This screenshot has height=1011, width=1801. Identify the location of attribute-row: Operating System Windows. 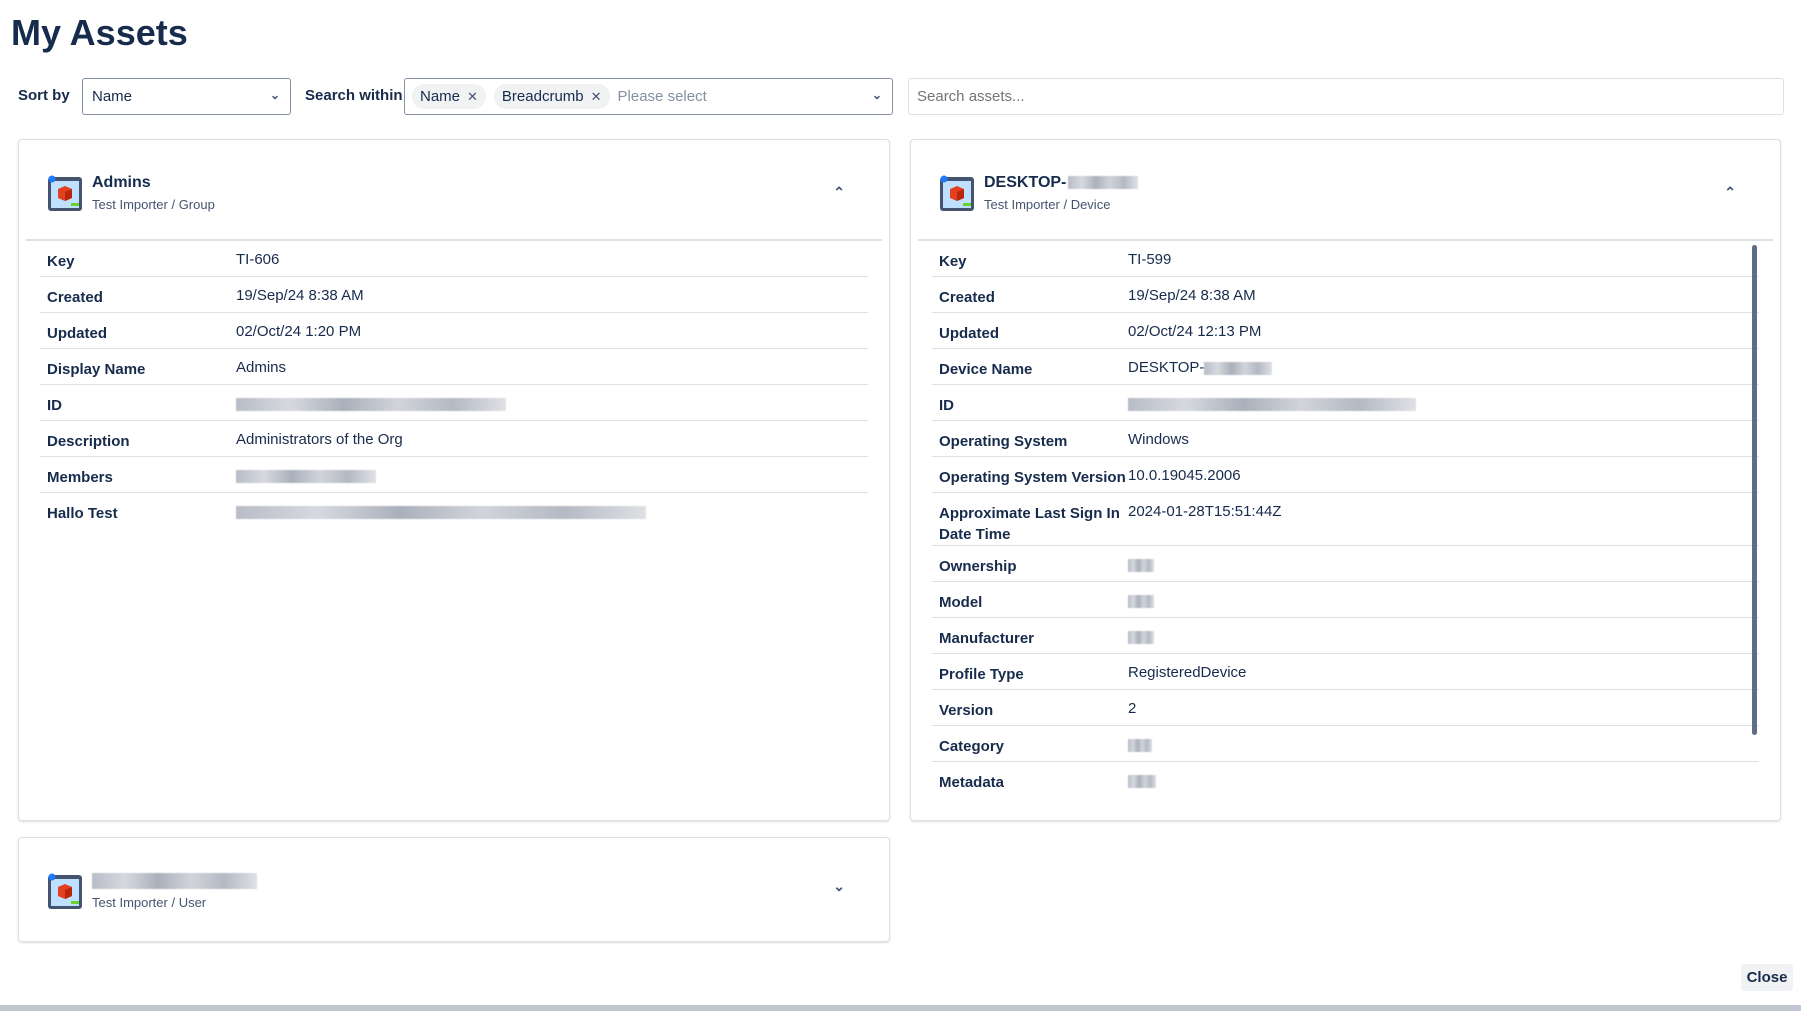
(1345, 439).